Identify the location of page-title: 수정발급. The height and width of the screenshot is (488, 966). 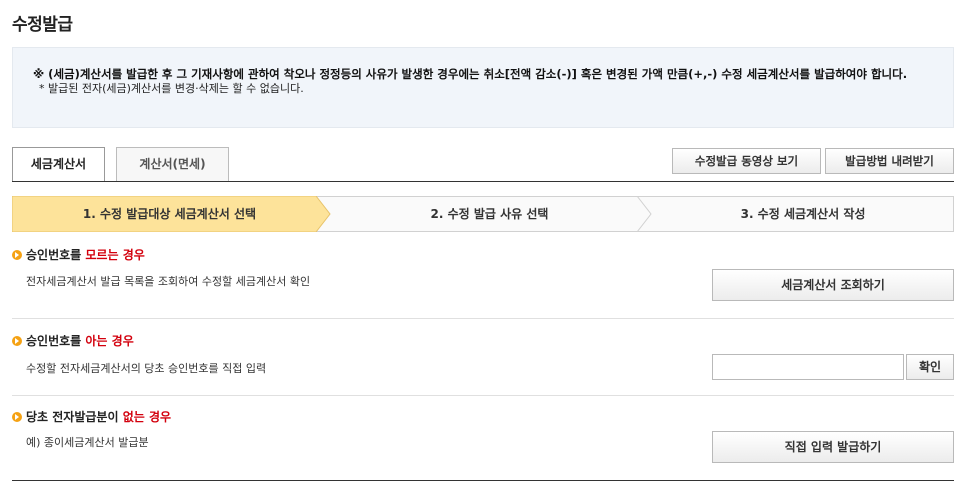
(42, 25).